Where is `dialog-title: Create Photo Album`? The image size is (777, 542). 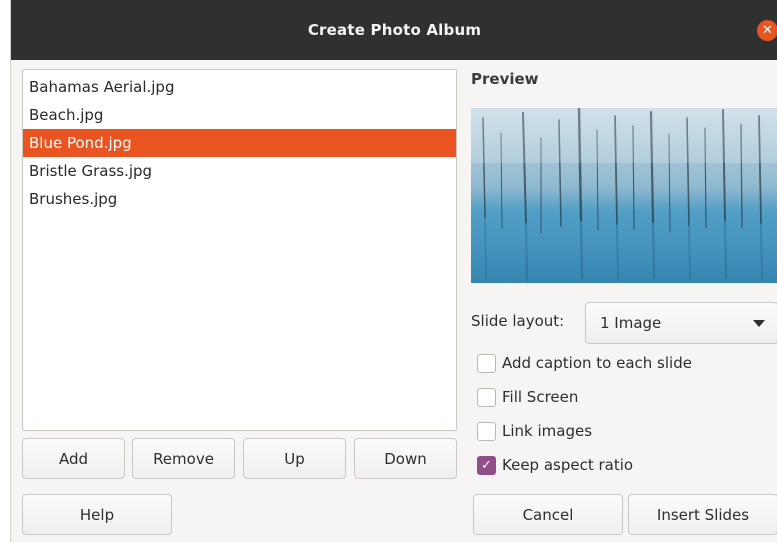 dialog-title: Create Photo Album is located at coordinates (394, 30).